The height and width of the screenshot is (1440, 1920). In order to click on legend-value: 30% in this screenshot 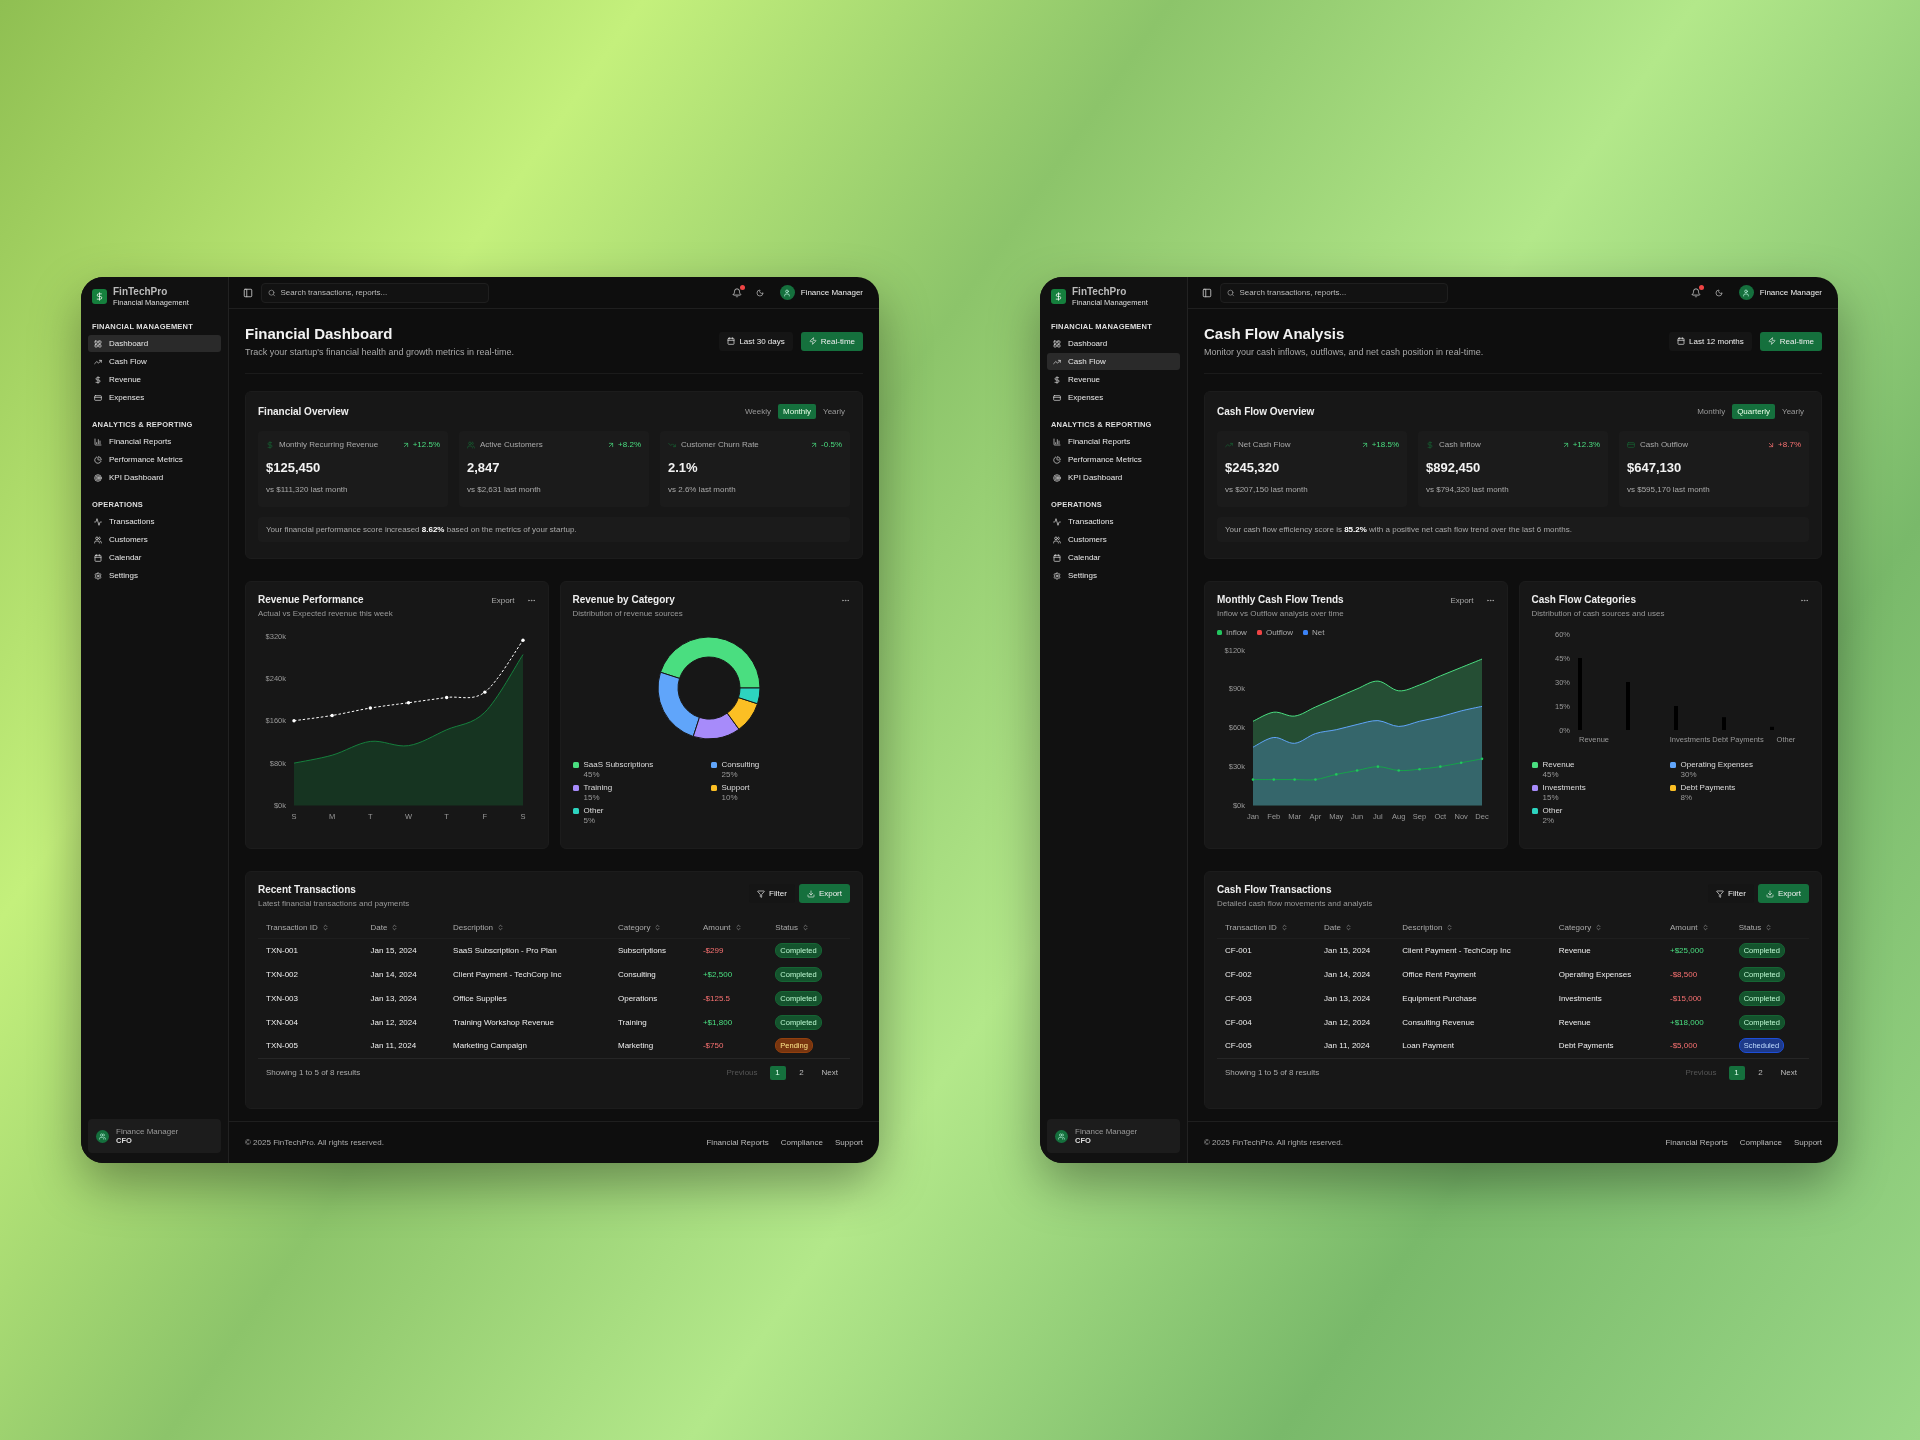, I will do `click(1689, 774)`.